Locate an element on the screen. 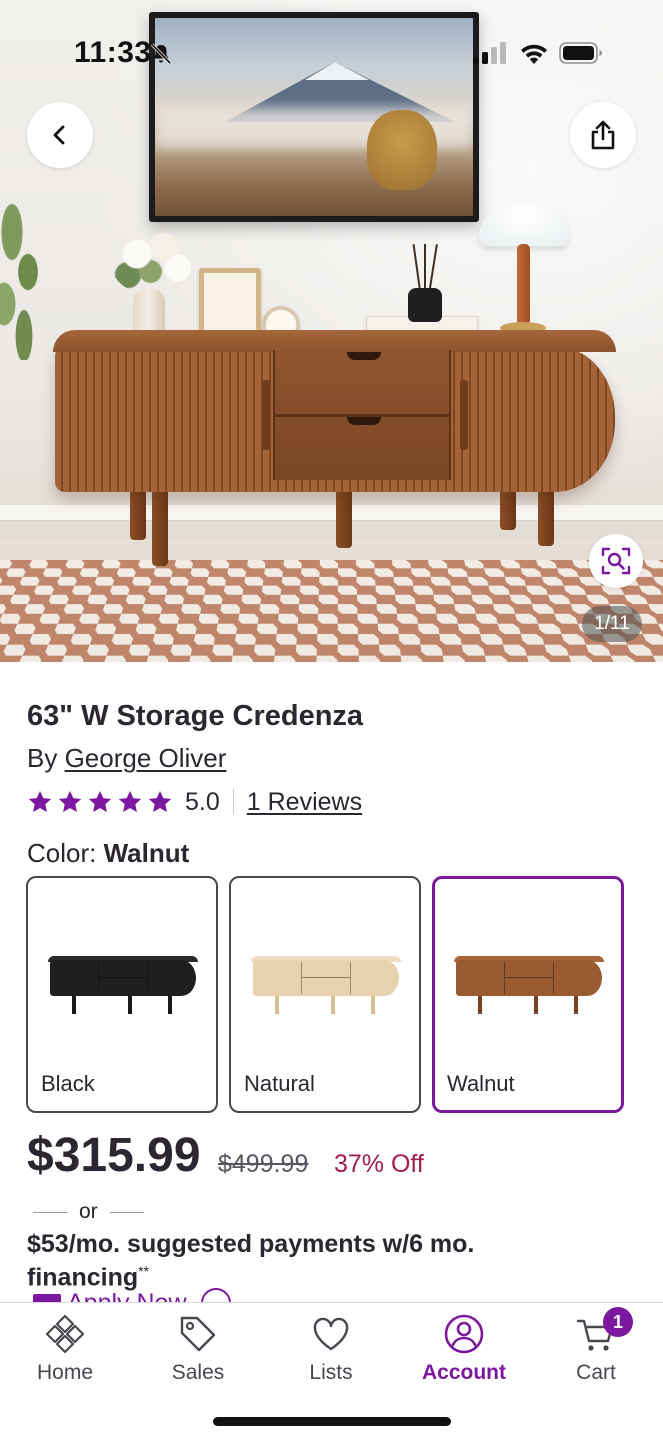  or-divider: or is located at coordinates (92, 1212).